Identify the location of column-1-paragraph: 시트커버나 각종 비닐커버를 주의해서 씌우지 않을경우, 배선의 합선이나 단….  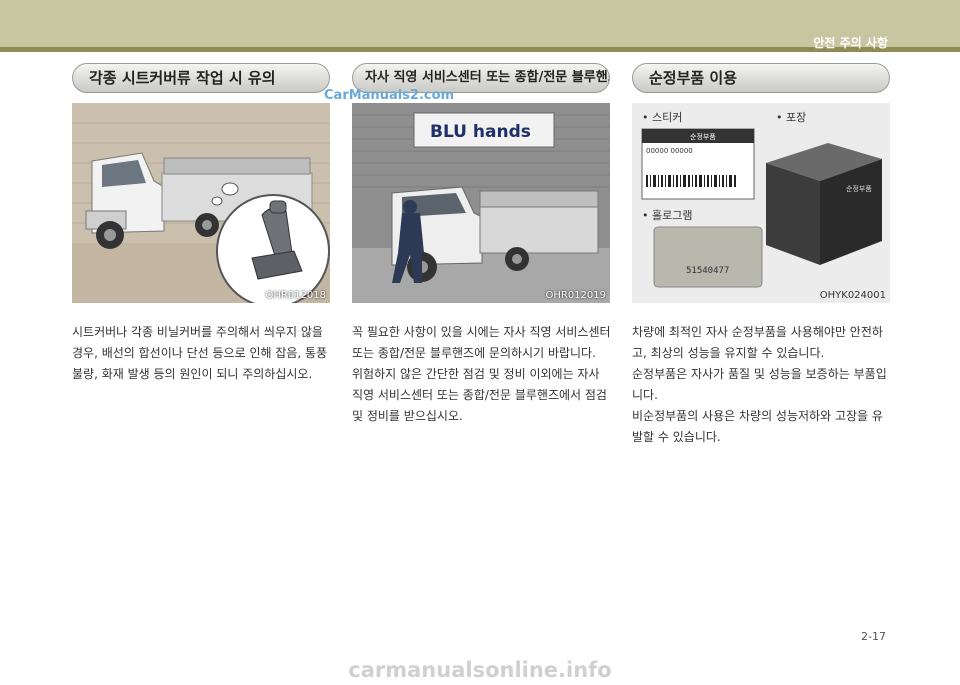
(200, 353).